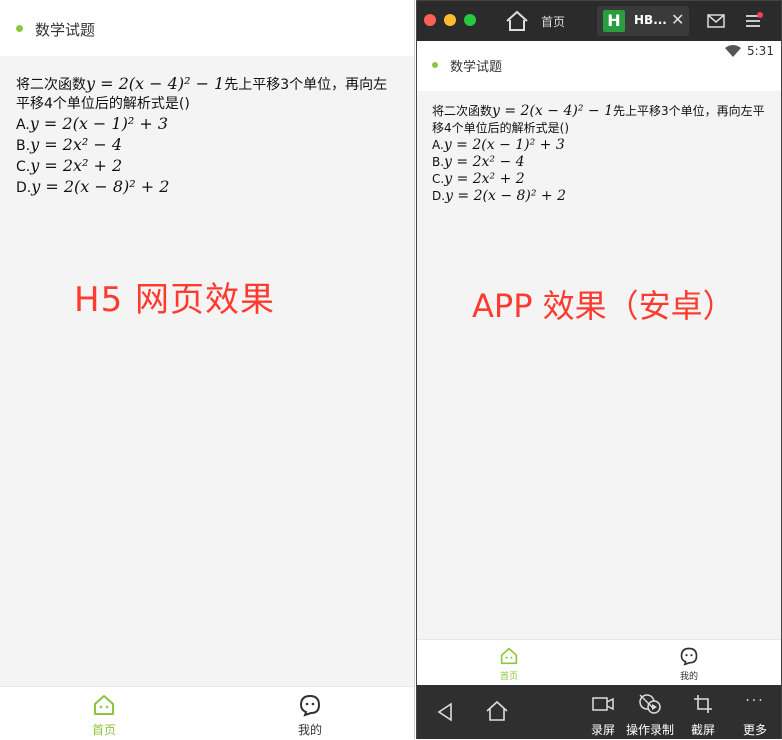  Describe the element at coordinates (450, 20) in the screenshot. I see `minimize-window-button` at that location.